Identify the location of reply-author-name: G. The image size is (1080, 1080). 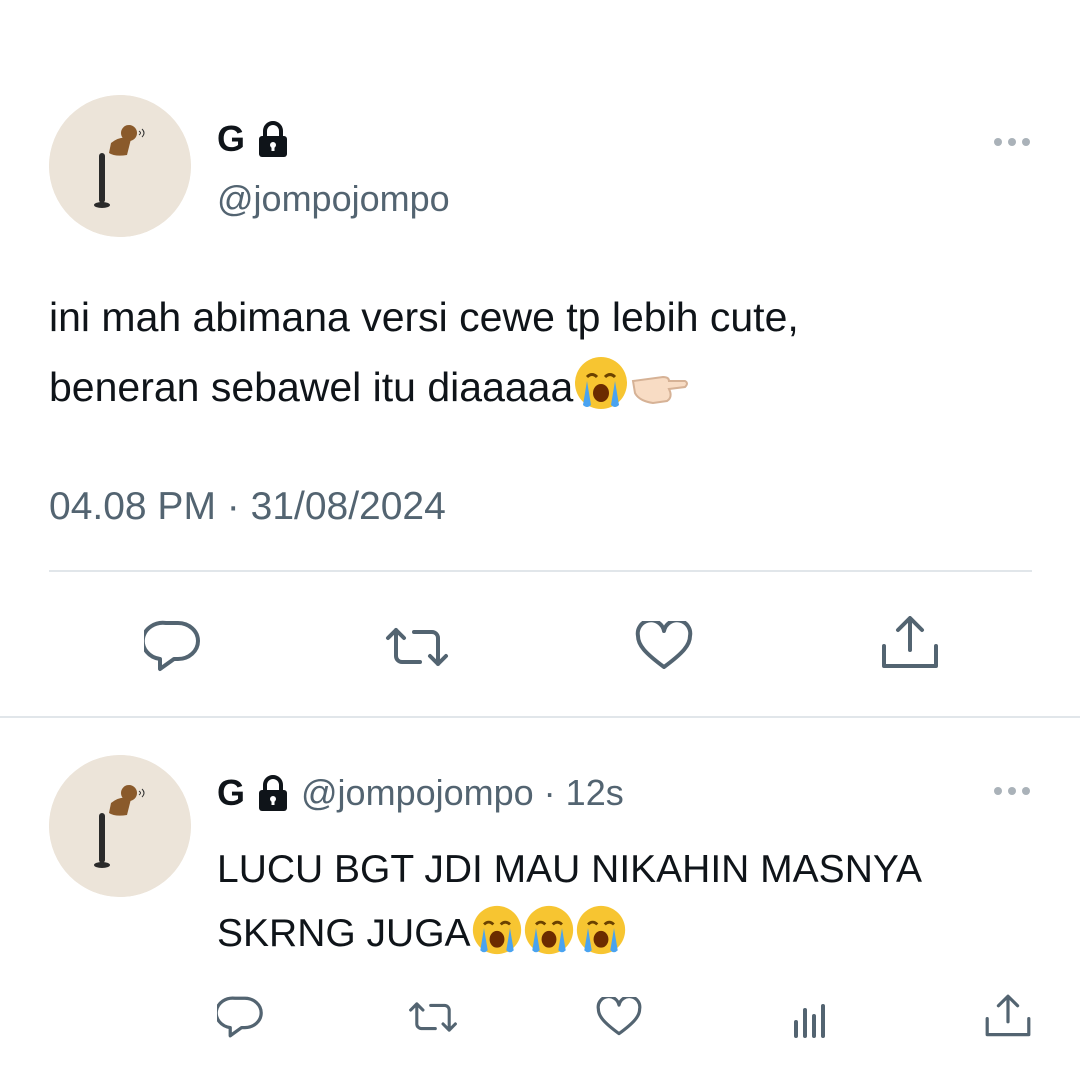
(231, 793).